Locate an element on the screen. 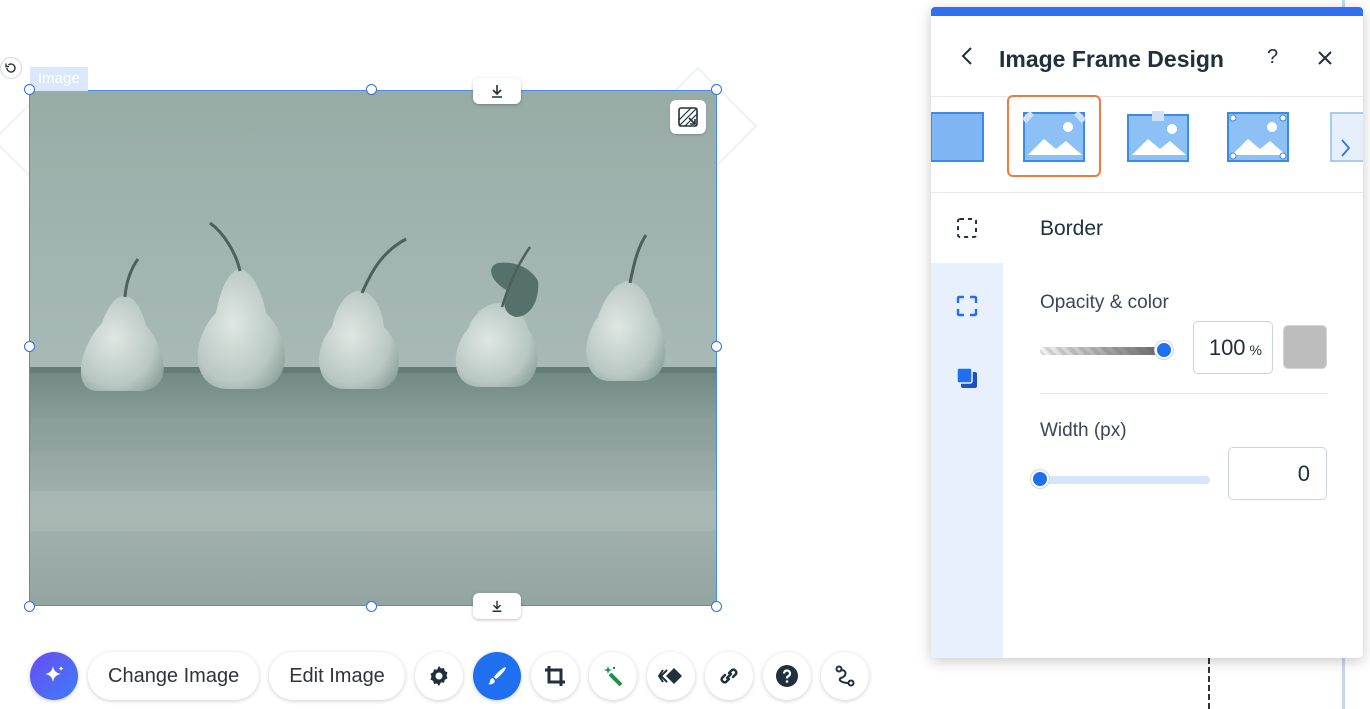 This screenshot has height=709, width=1370. opacity-slider is located at coordinates (1102, 351).